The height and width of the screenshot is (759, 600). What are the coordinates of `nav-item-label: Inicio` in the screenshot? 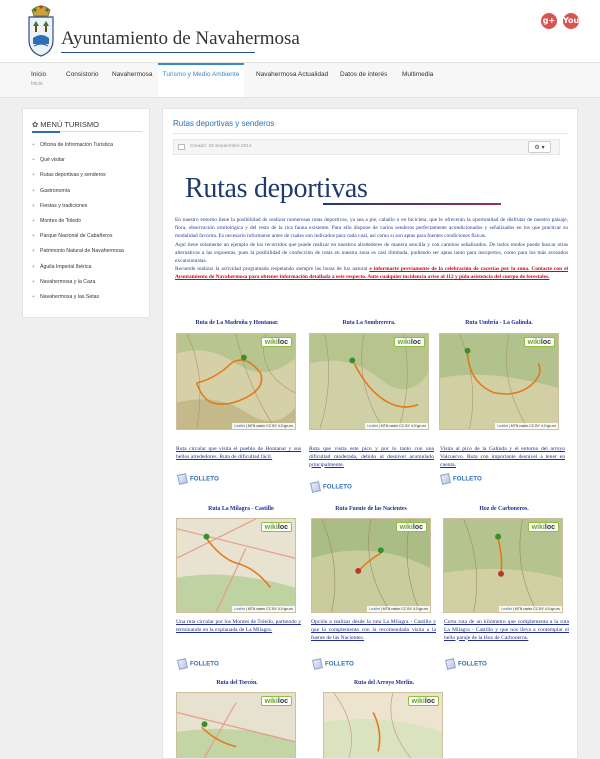 It's located at (39, 74).